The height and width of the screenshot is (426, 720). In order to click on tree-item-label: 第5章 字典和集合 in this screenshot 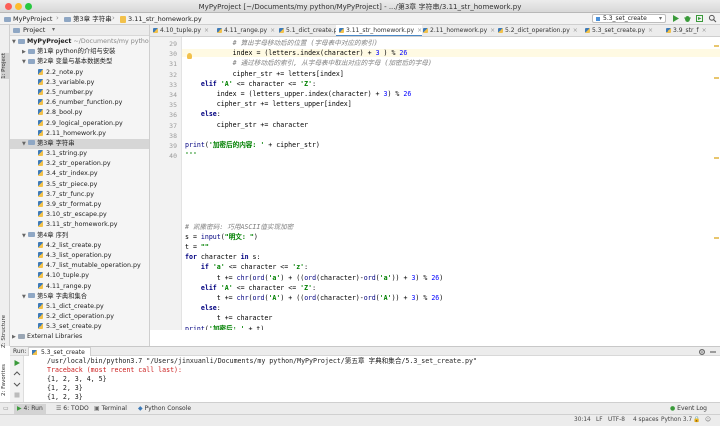, I will do `click(62, 296)`.